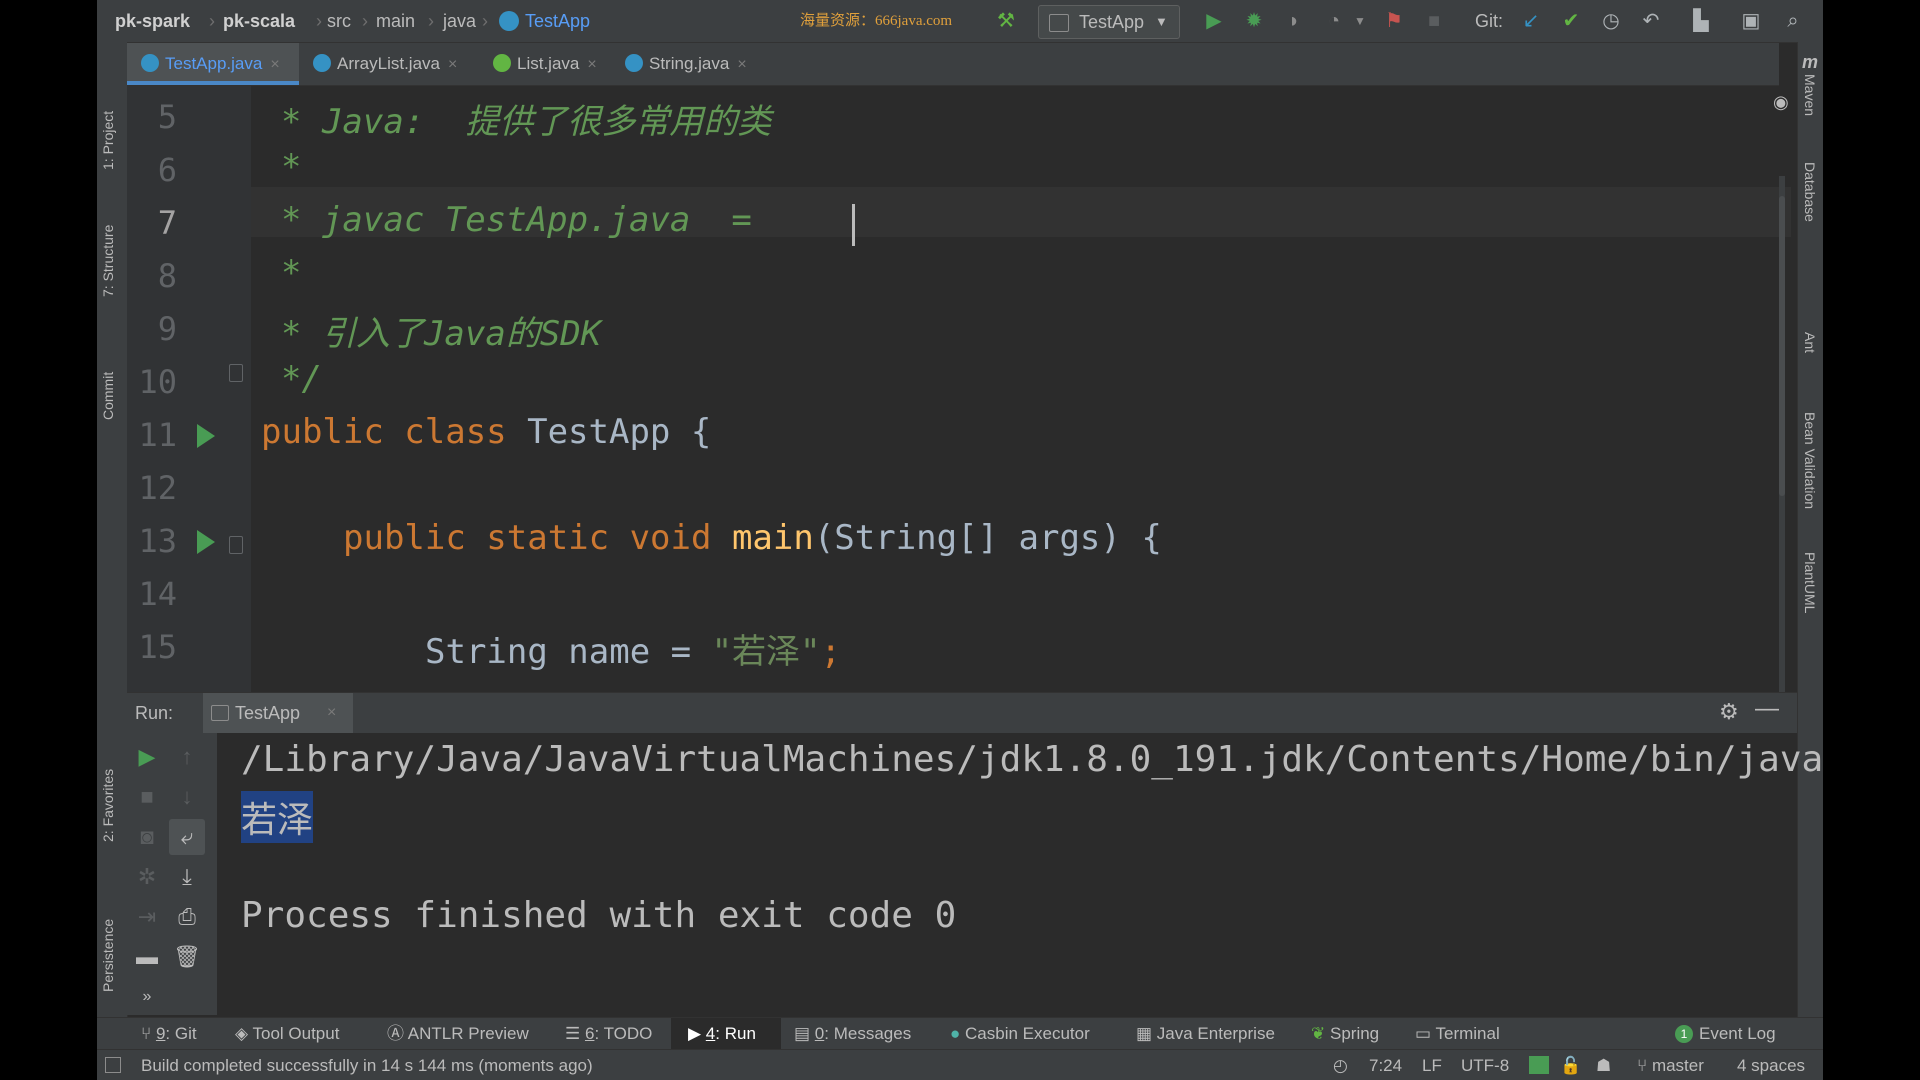 The image size is (1920, 1080). I want to click on tab-list: List.java ×, so click(545, 64).